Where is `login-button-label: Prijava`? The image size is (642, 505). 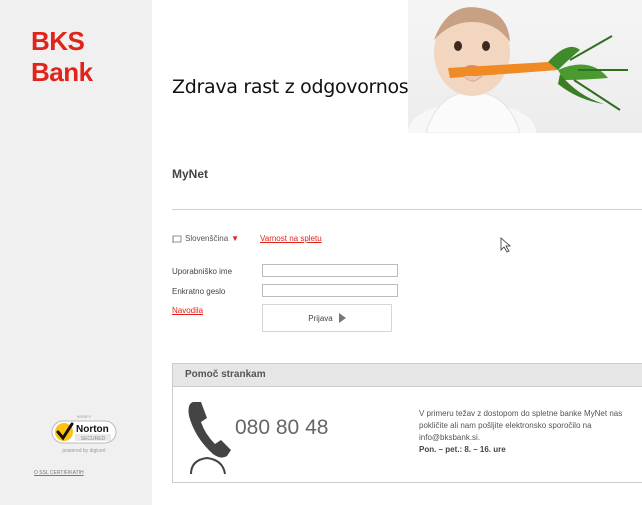 login-button-label: Prijava is located at coordinates (320, 318).